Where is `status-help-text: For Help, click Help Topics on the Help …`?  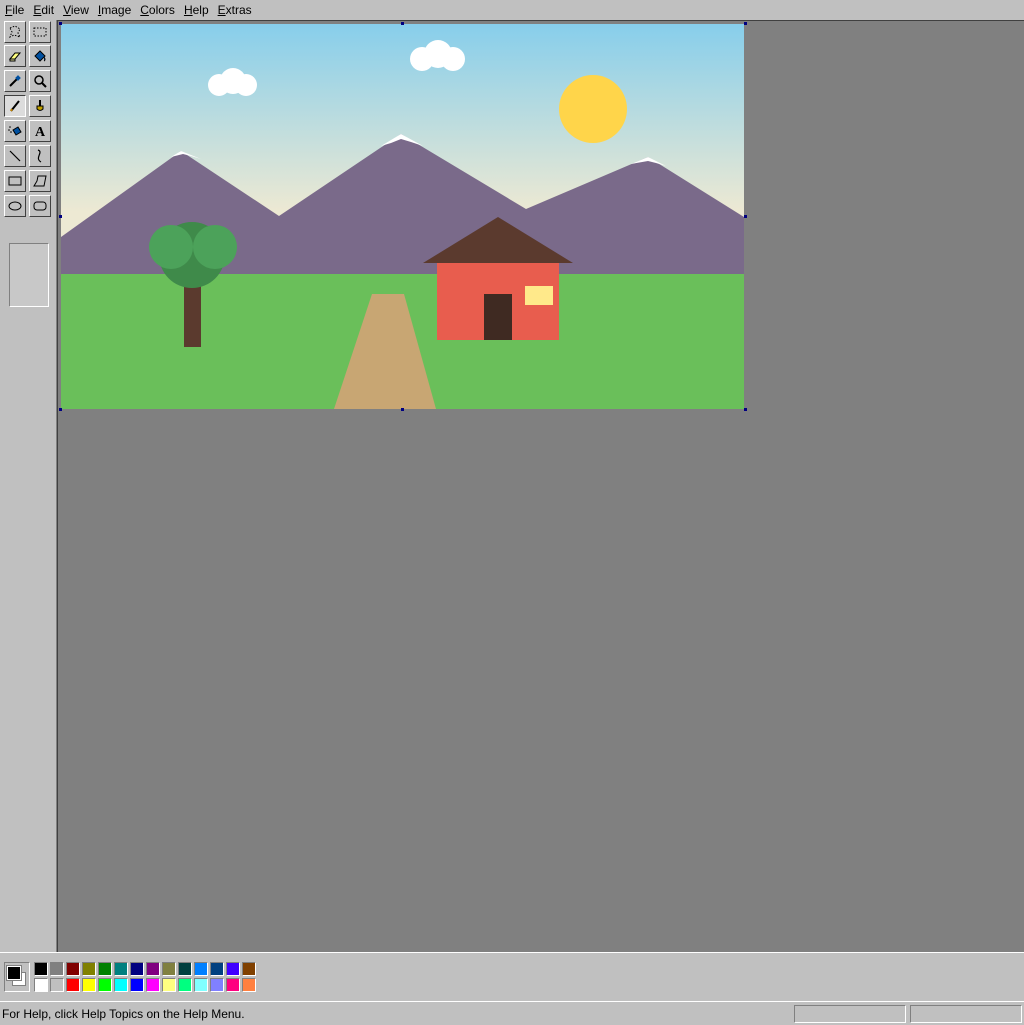
status-help-text: For Help, click Help Topics on the Help … is located at coordinates (123, 1014).